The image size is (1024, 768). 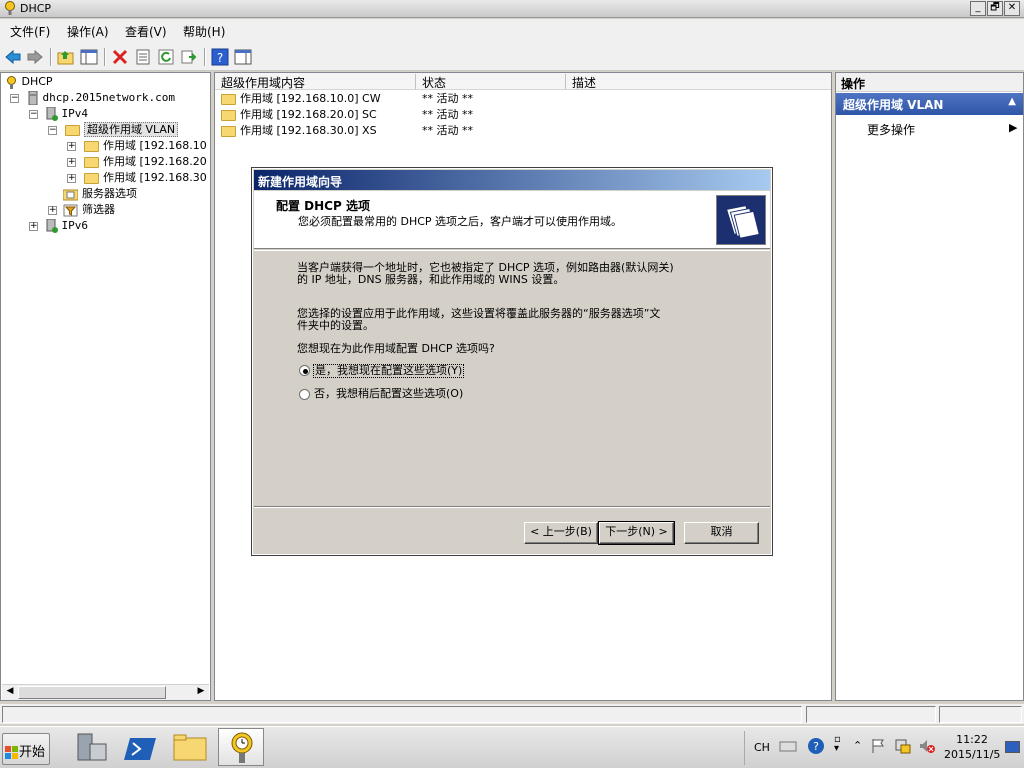 I want to click on tree-item-scope-1: 作用域 [192.168.10, so click(x=145, y=146).